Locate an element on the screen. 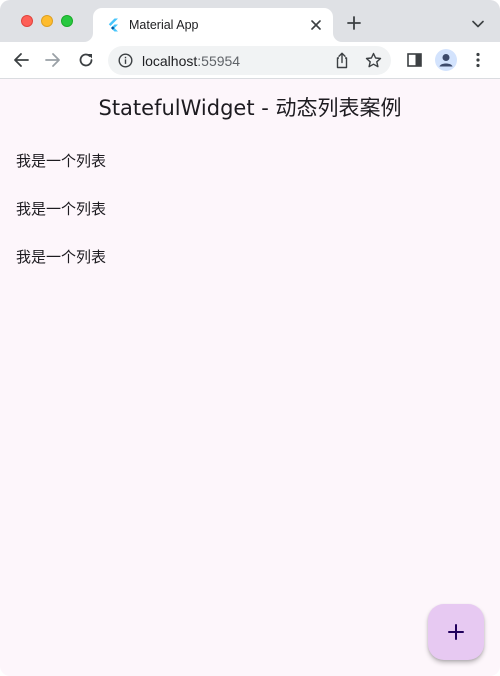  chevron-down-icon is located at coordinates (478, 24).